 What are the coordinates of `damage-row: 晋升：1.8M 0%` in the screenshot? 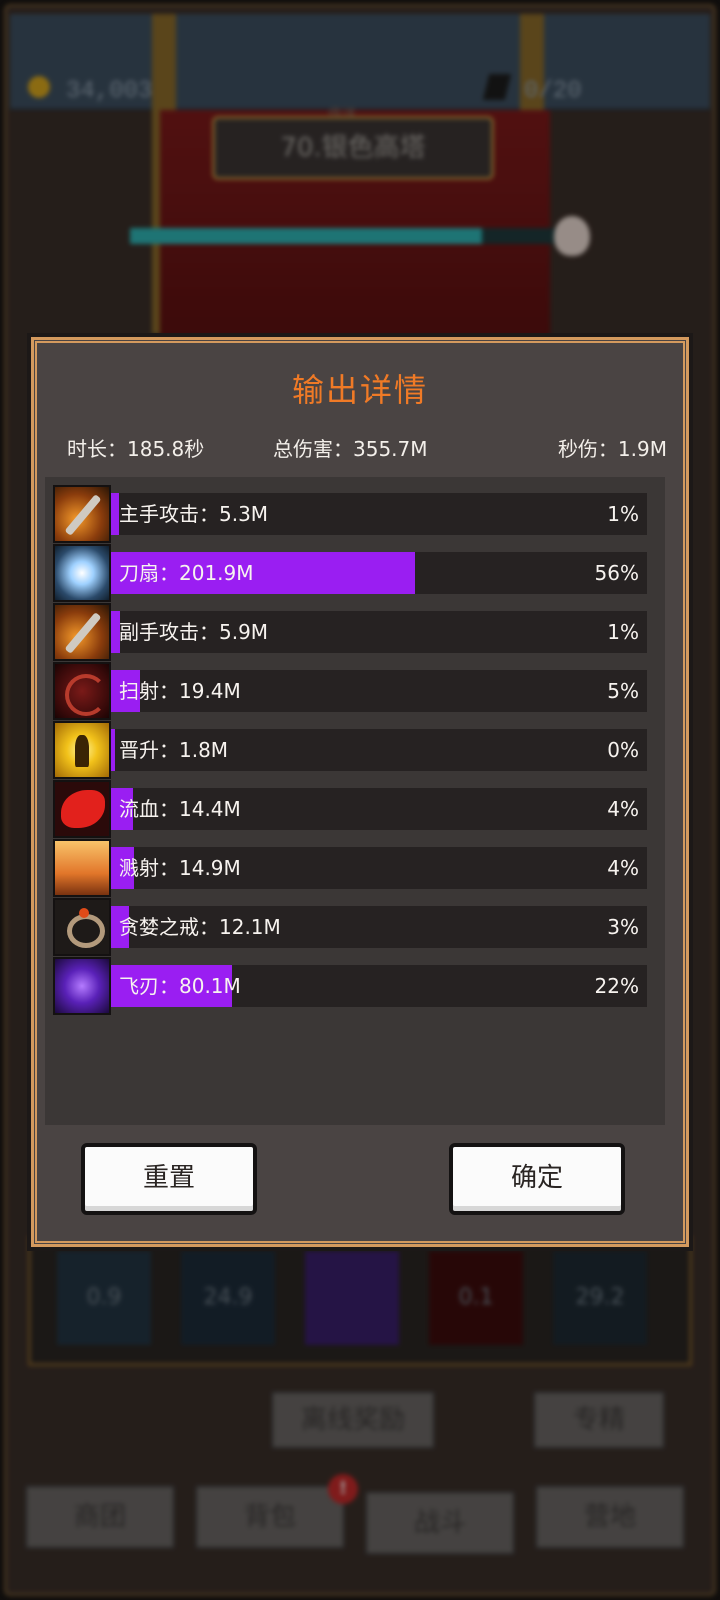 It's located at (353, 750).